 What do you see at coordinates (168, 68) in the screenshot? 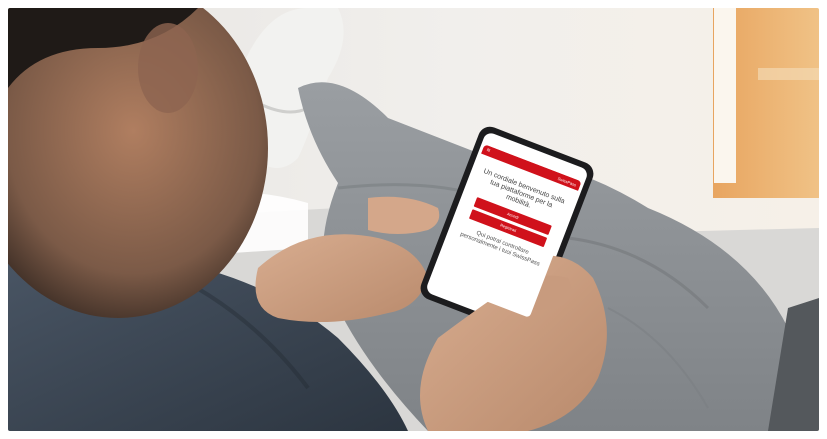
I see `ear` at bounding box center [168, 68].